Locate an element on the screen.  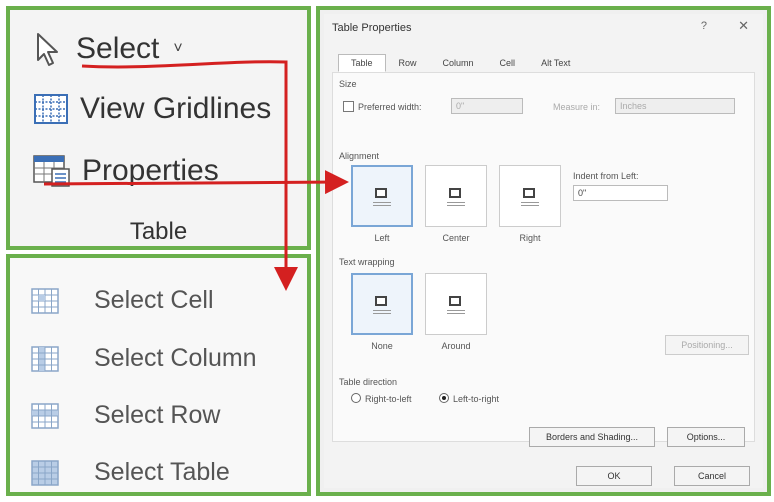
size-heading: Size is located at coordinates (348, 84).